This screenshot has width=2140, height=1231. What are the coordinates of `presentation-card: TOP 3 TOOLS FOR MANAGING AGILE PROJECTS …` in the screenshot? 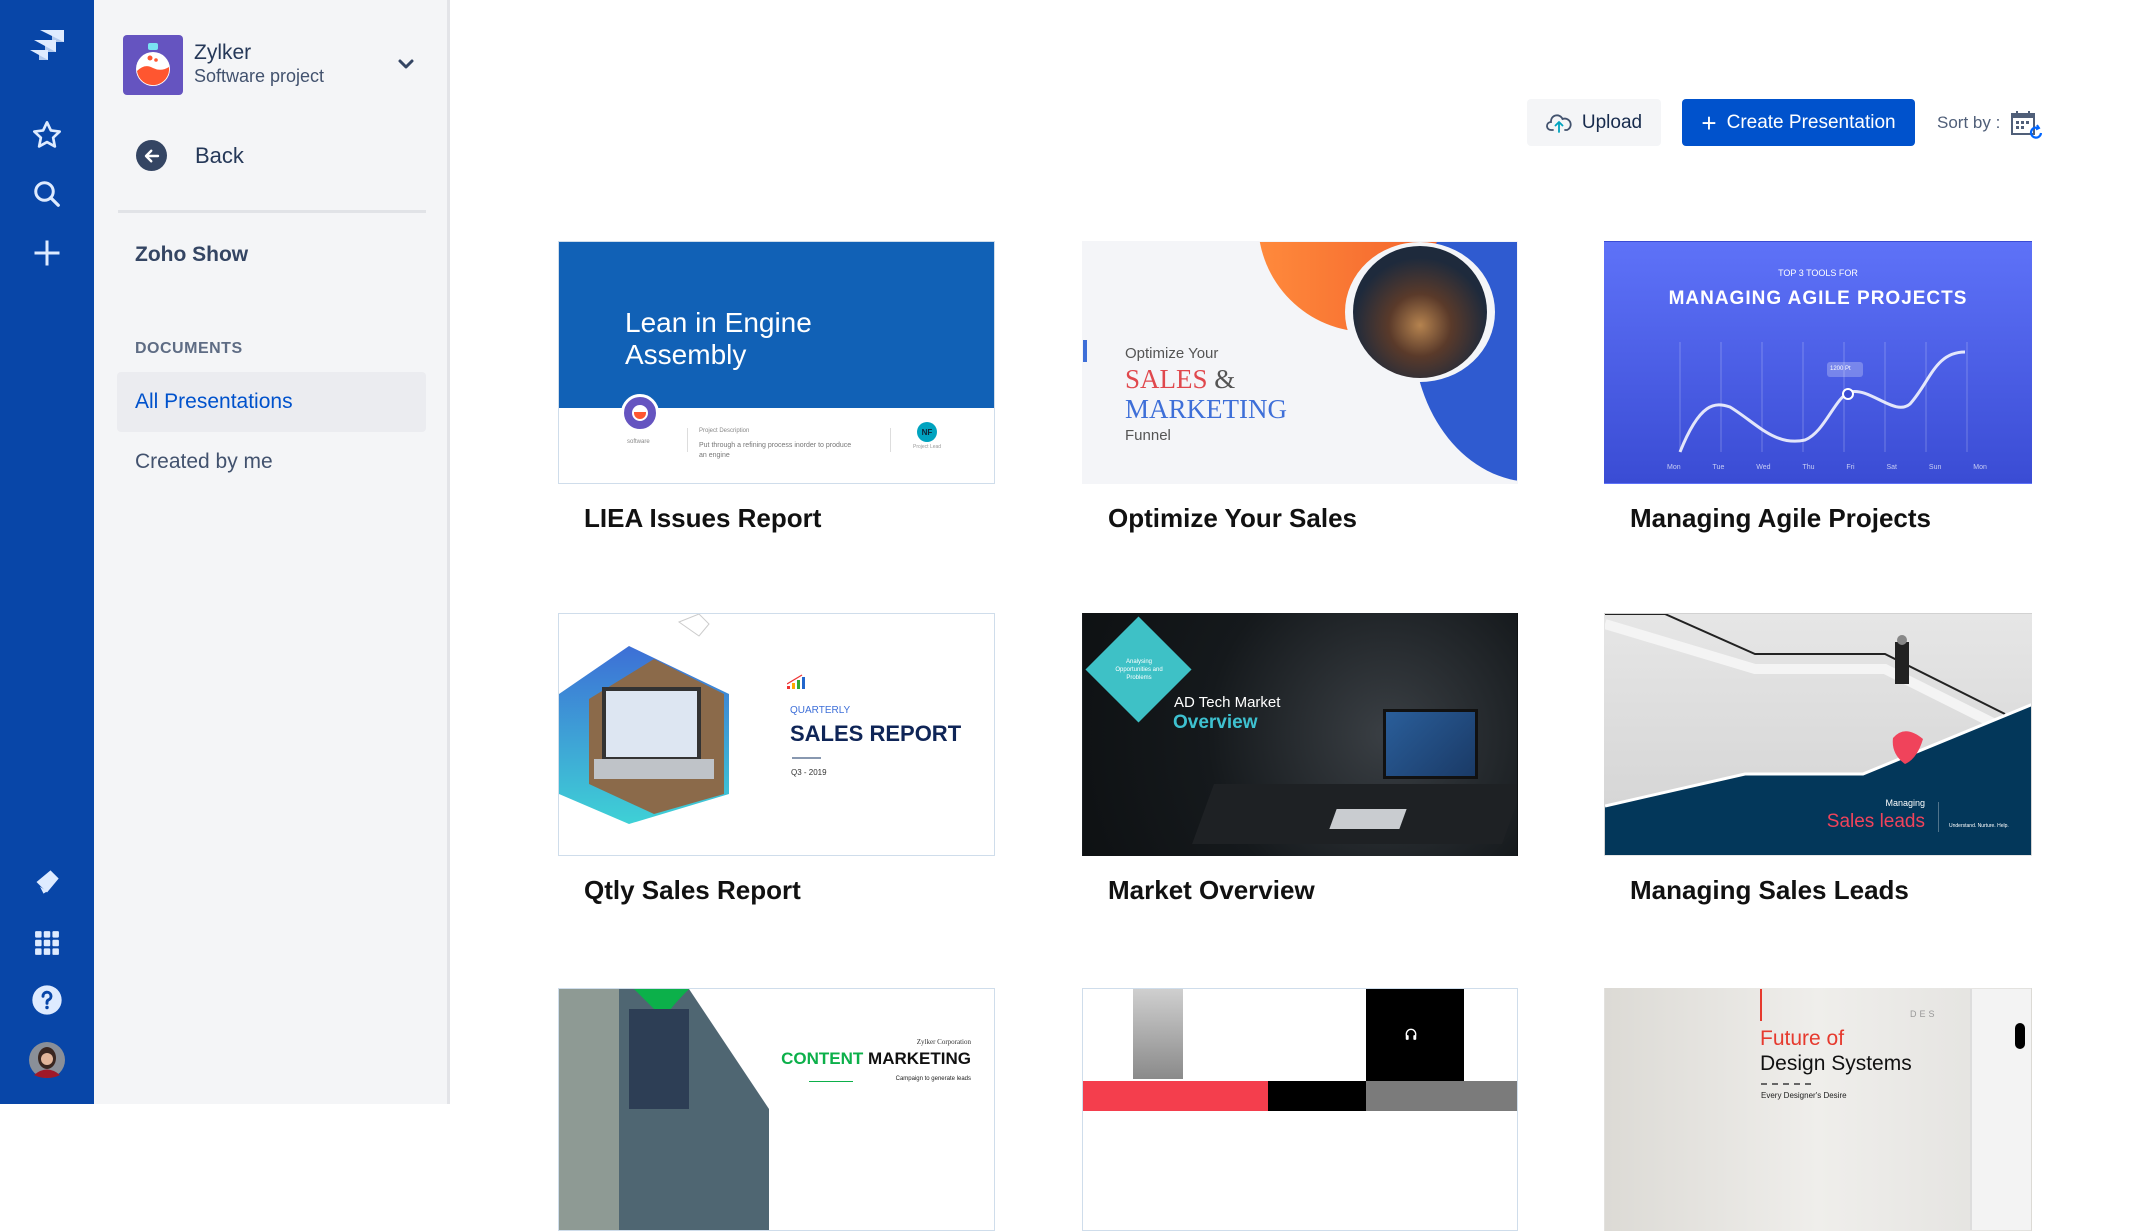 It's located at (1818, 387).